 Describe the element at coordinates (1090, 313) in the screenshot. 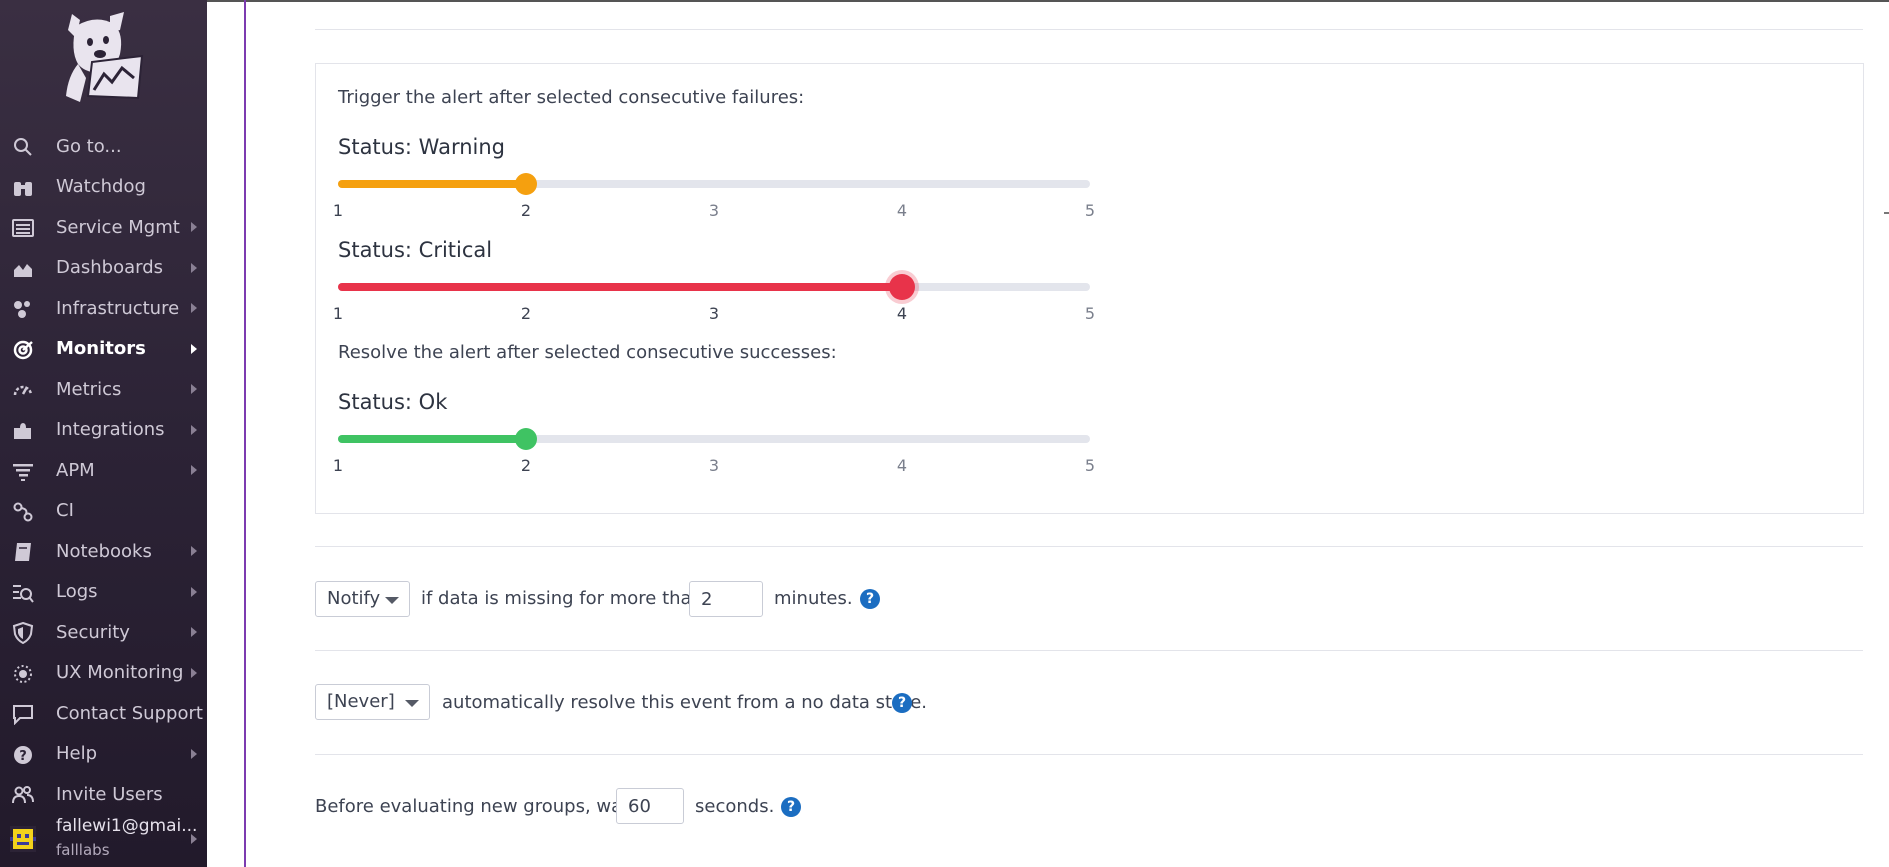

I see `crit-tick-5: 5` at that location.